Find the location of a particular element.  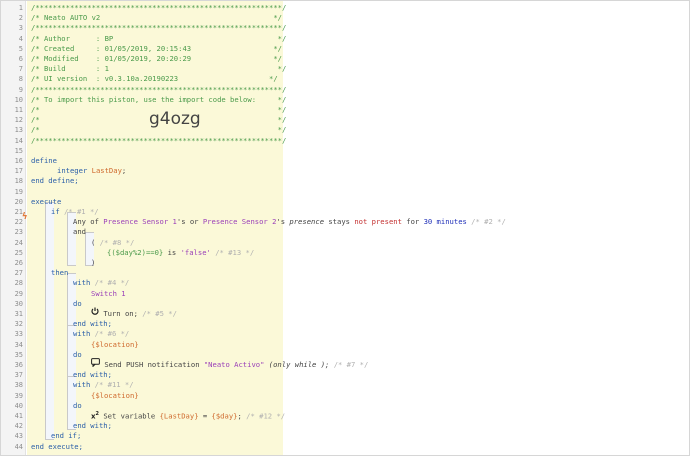

with-statement: with /* #11 */ is located at coordinates (103, 385).